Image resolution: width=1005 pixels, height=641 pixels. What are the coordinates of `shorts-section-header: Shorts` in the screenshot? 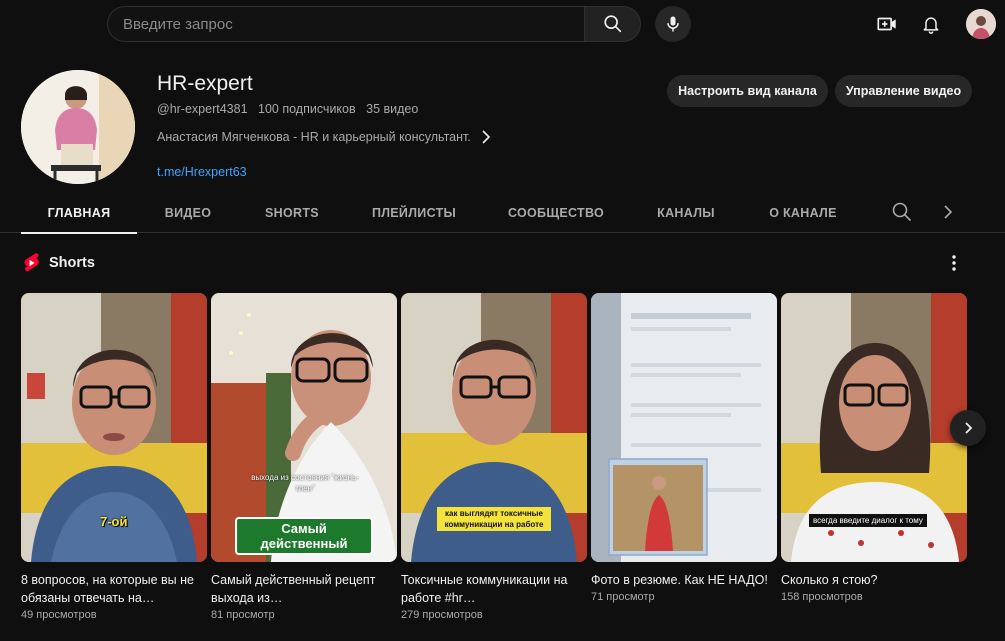 It's located at (58, 263).